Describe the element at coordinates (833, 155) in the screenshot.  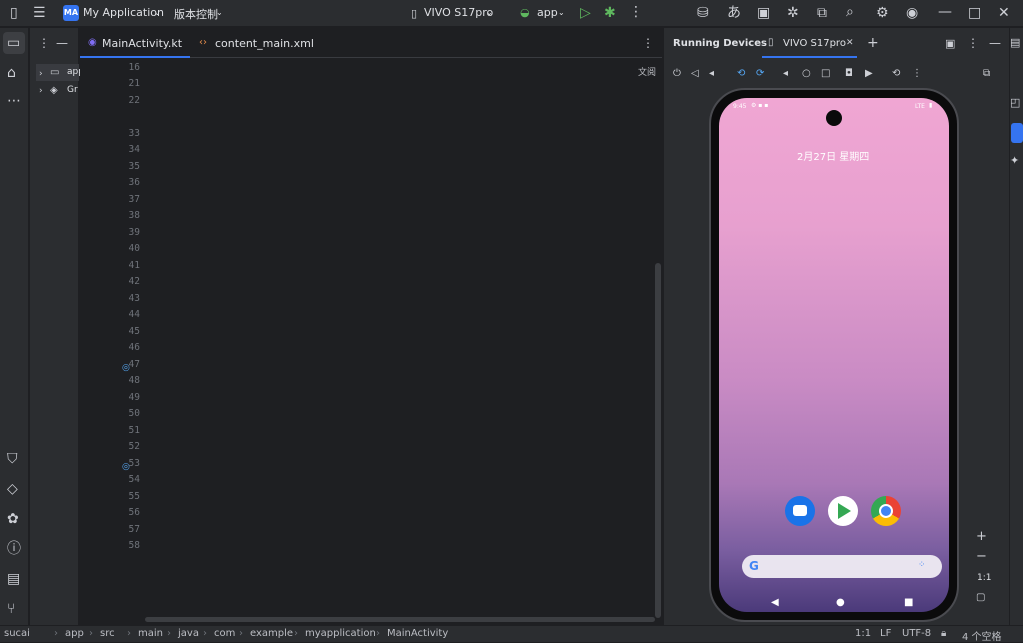
I see `date-widget: 2月27日 星期四` at that location.